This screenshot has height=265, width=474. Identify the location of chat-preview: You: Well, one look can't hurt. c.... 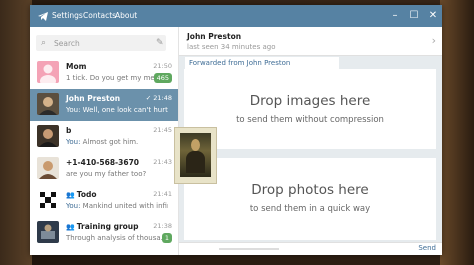
(117, 110).